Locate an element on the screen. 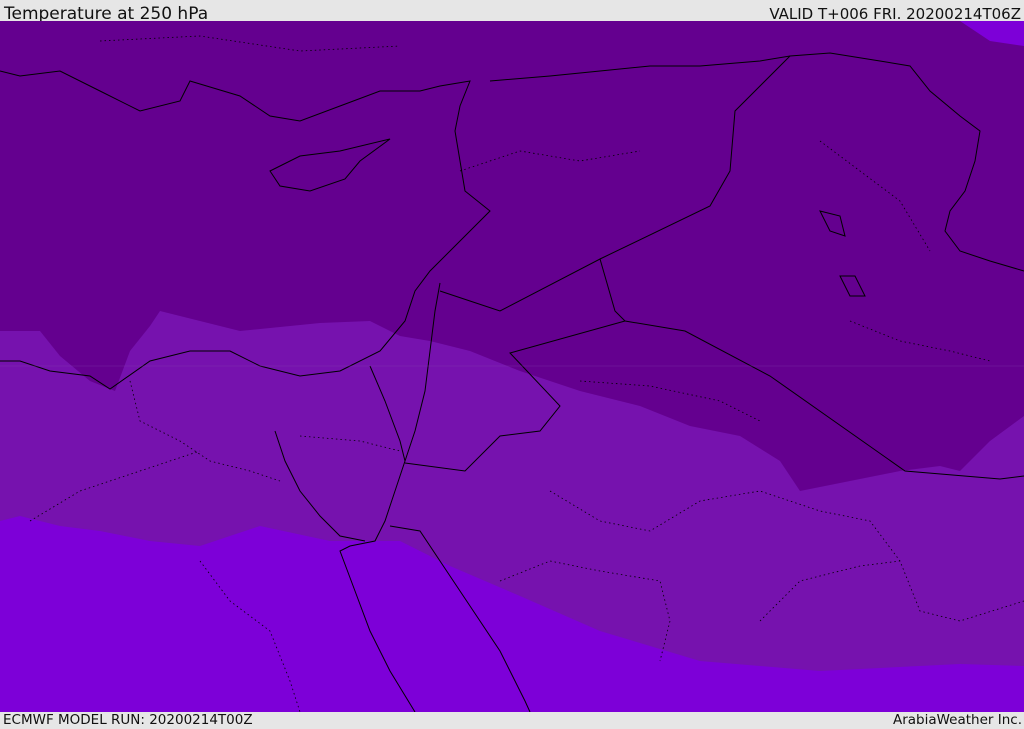 Image resolution: width=1024 pixels, height=729 pixels. credit: ArabiaWeather Inc. is located at coordinates (957, 720).